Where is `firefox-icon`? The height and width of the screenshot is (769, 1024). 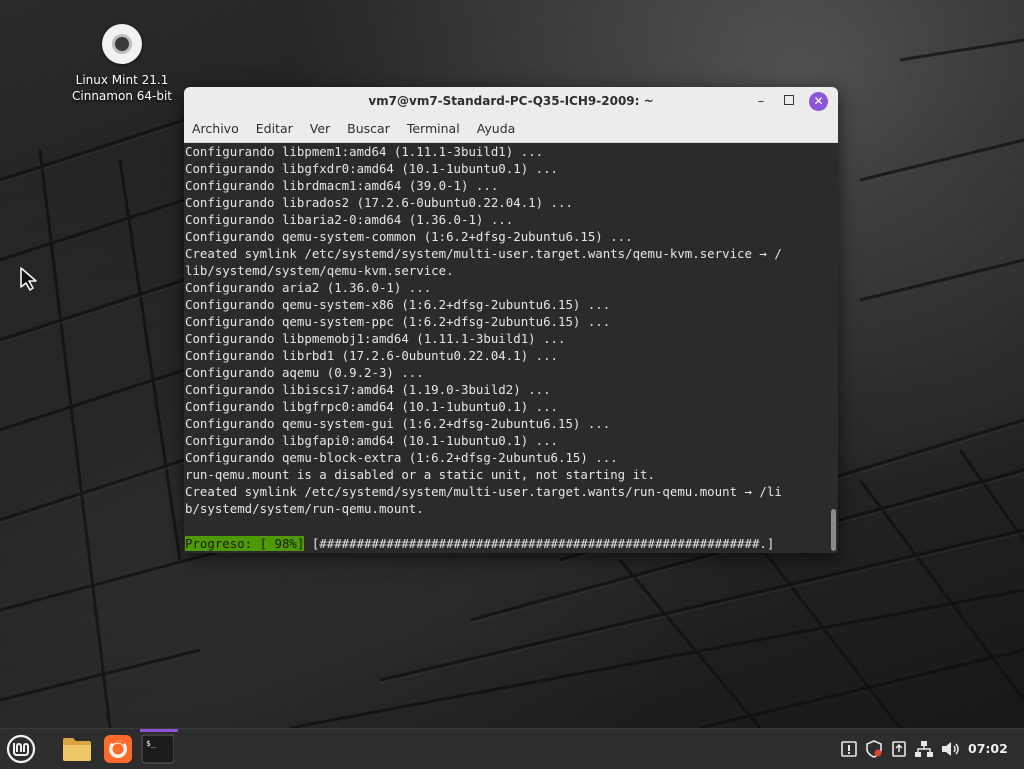
firefox-icon is located at coordinates (118, 749).